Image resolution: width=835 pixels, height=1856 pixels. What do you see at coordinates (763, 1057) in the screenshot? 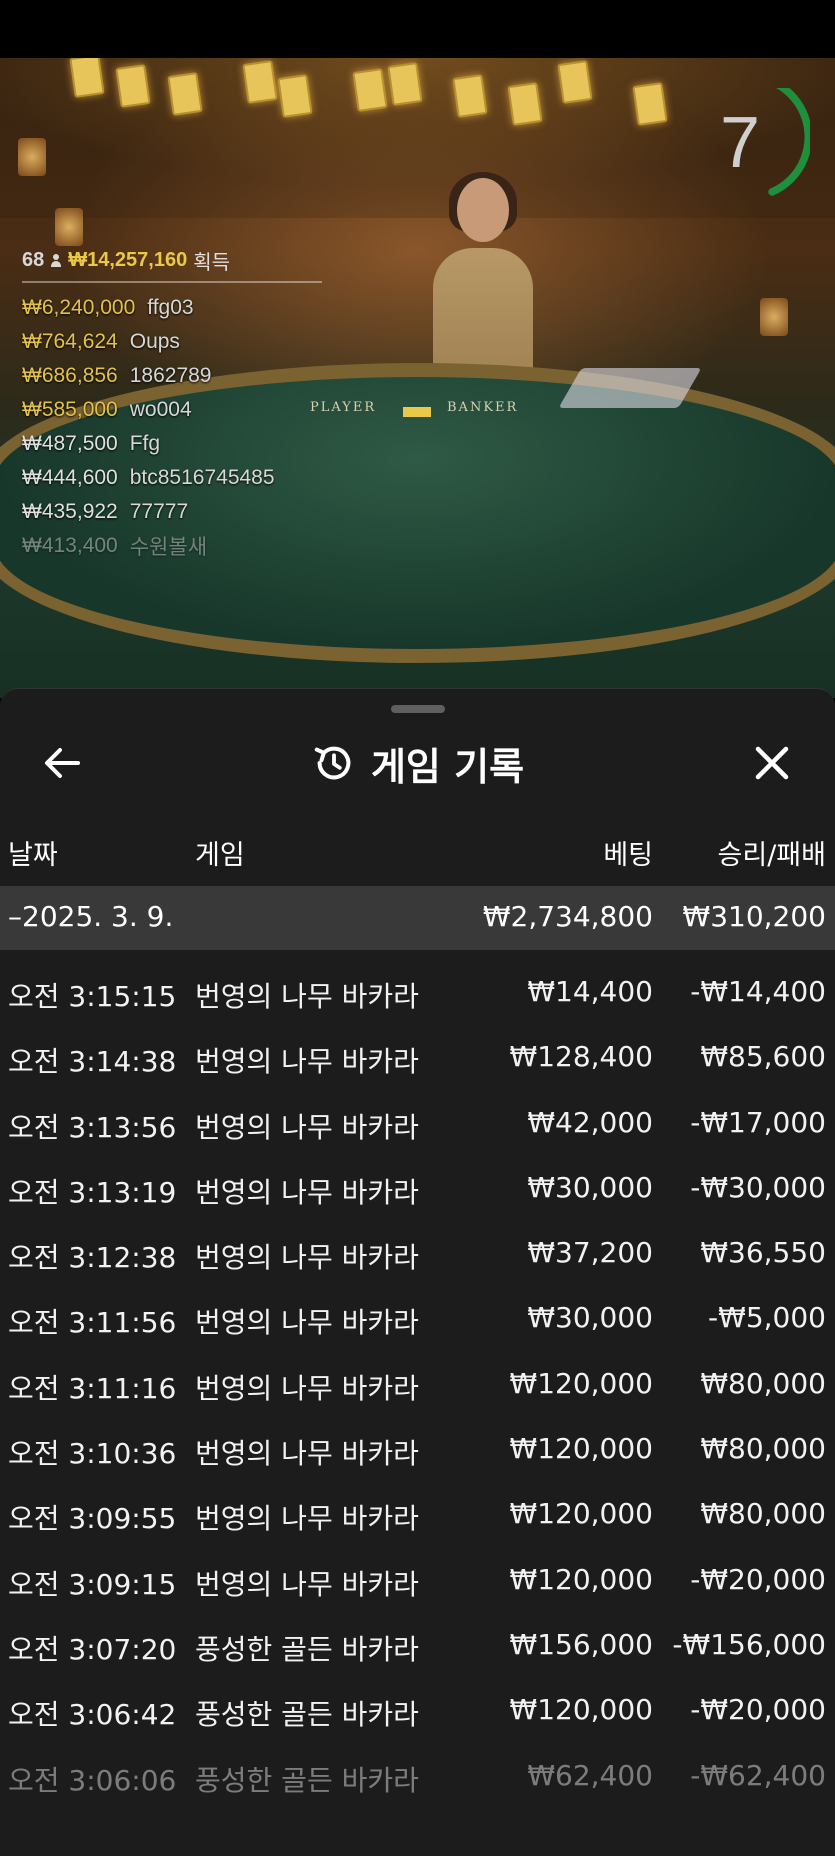
I see `row-win-loss: ₩85,600` at bounding box center [763, 1057].